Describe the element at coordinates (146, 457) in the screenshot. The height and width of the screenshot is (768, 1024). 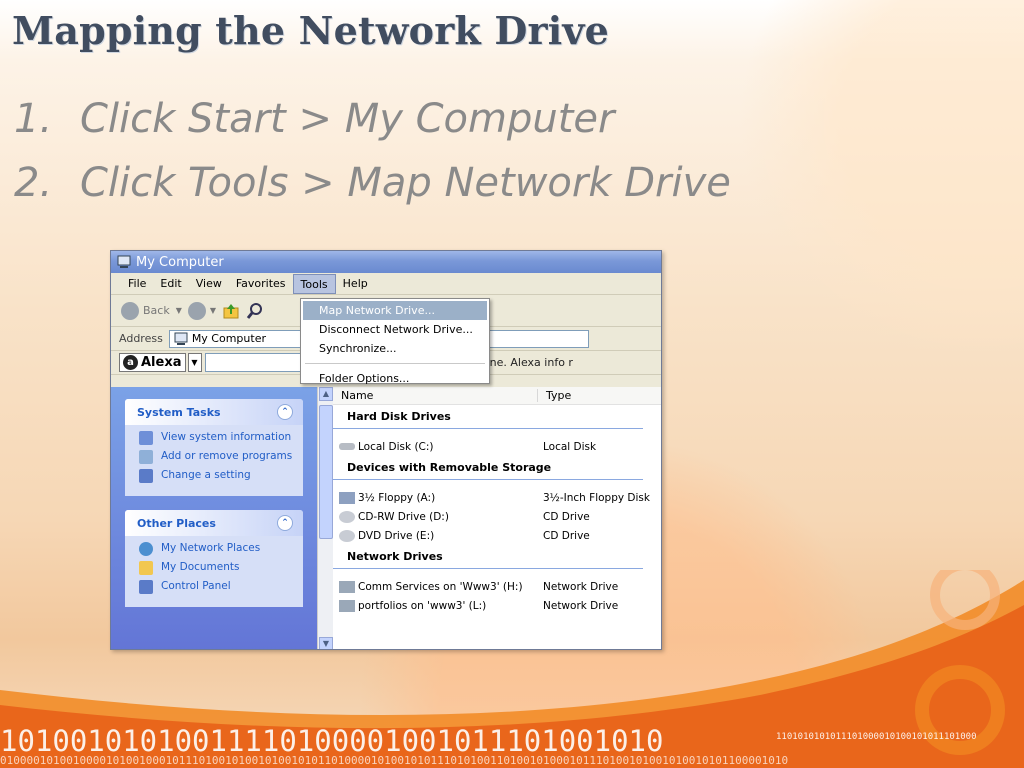
I see `programs-icon` at that location.